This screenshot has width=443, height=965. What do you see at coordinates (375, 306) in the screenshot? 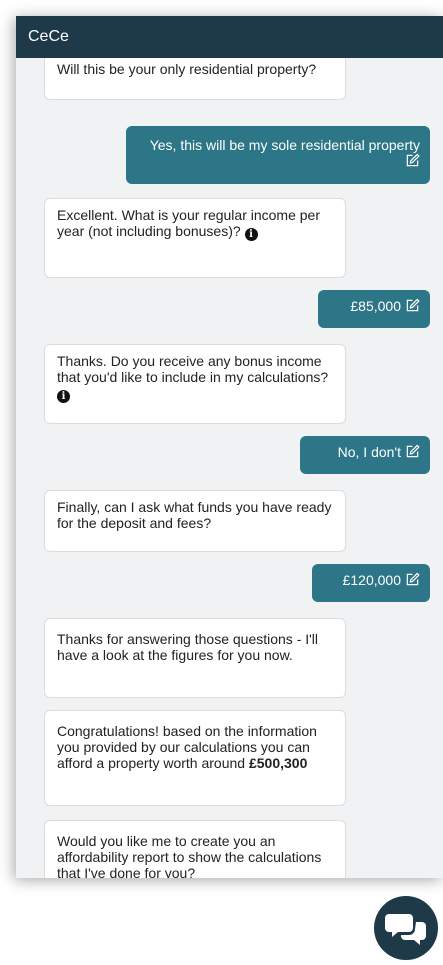
I see `user-message-text: £85,000` at bounding box center [375, 306].